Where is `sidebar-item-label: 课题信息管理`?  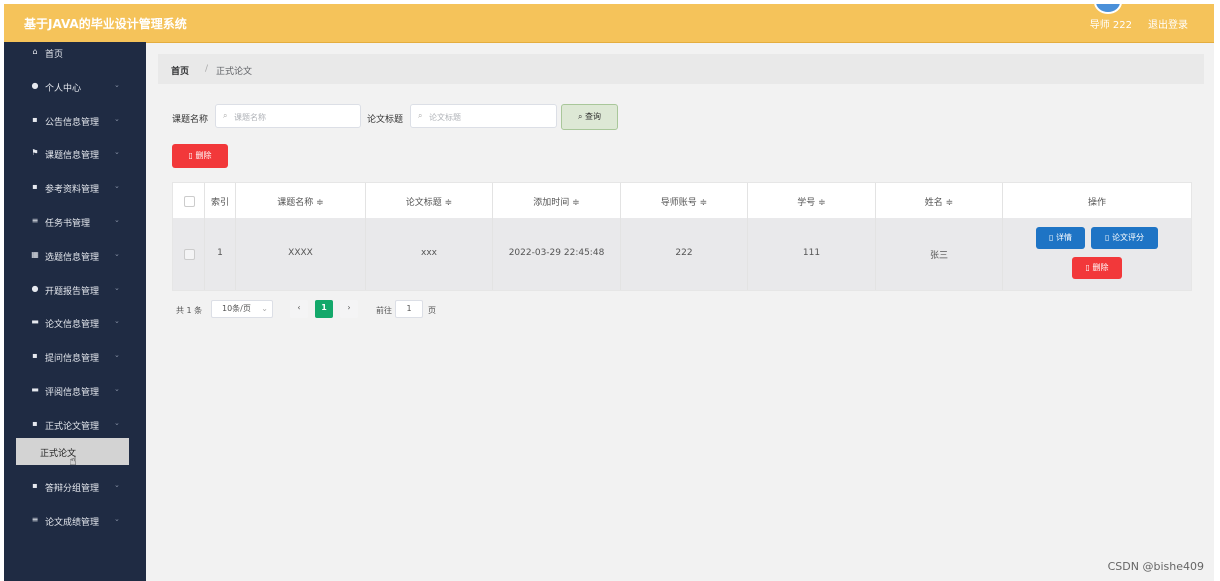 sidebar-item-label: 课题信息管理 is located at coordinates (72, 156).